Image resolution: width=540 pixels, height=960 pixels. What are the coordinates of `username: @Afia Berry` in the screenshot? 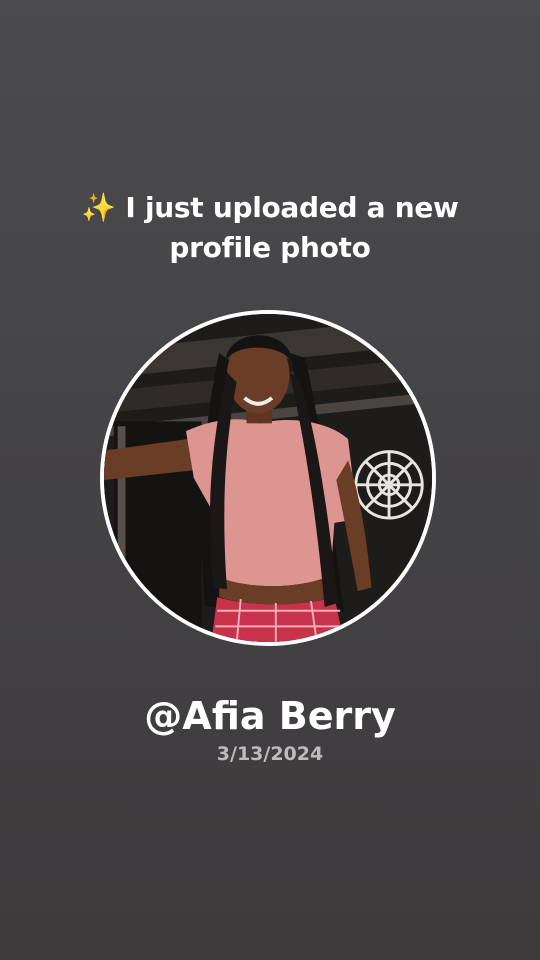 It's located at (270, 716).